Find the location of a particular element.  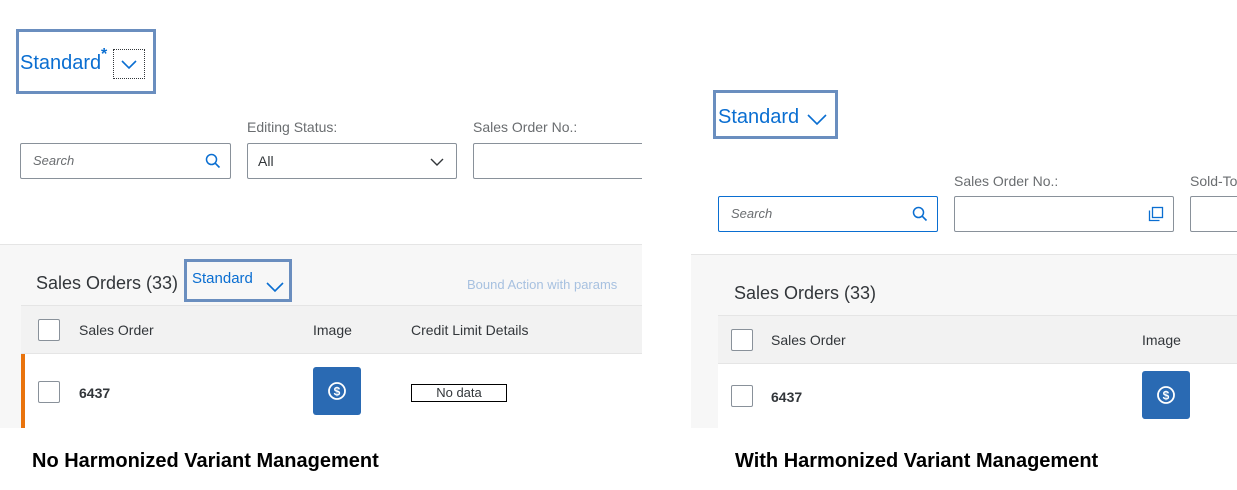

editing-status-label: Editing Status: is located at coordinates (292, 127).